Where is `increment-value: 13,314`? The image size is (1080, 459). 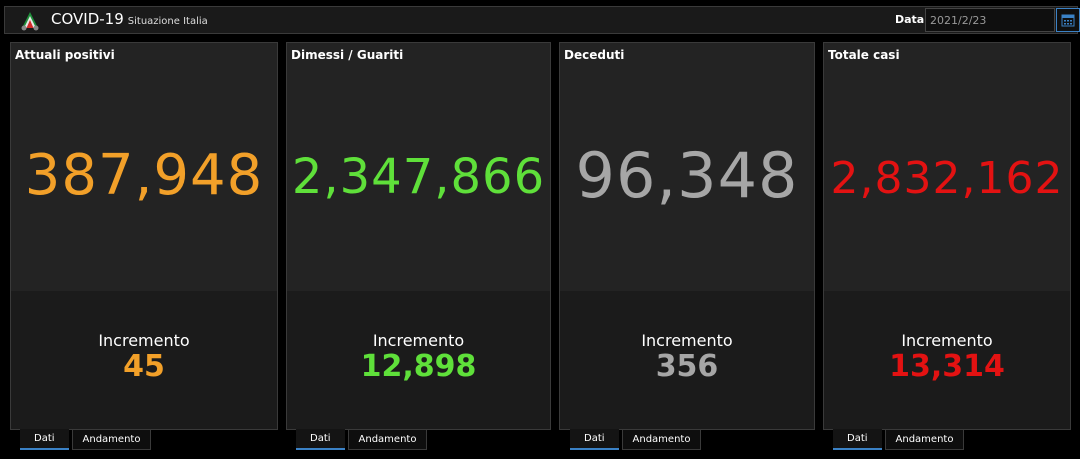 increment-value: 13,314 is located at coordinates (947, 366).